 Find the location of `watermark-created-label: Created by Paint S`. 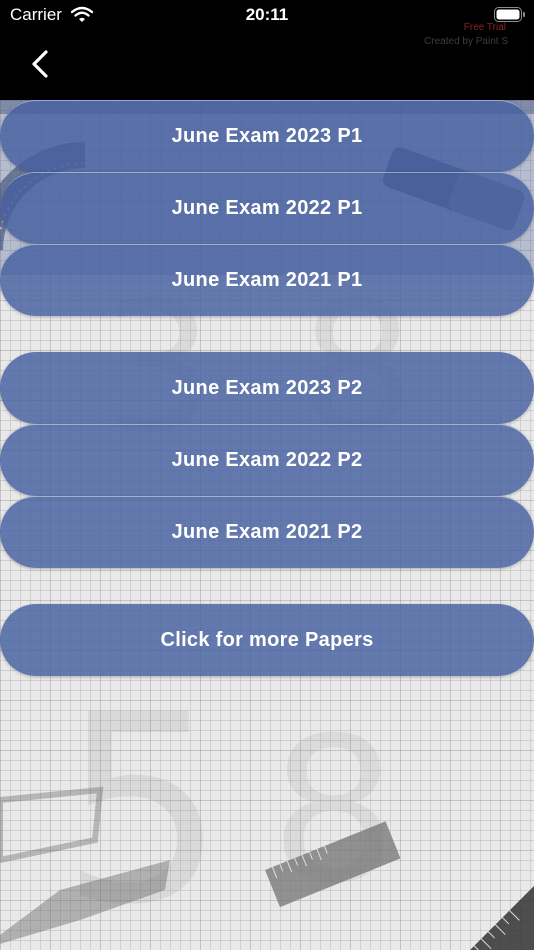

watermark-created-label: Created by Paint S is located at coordinates (466, 41).